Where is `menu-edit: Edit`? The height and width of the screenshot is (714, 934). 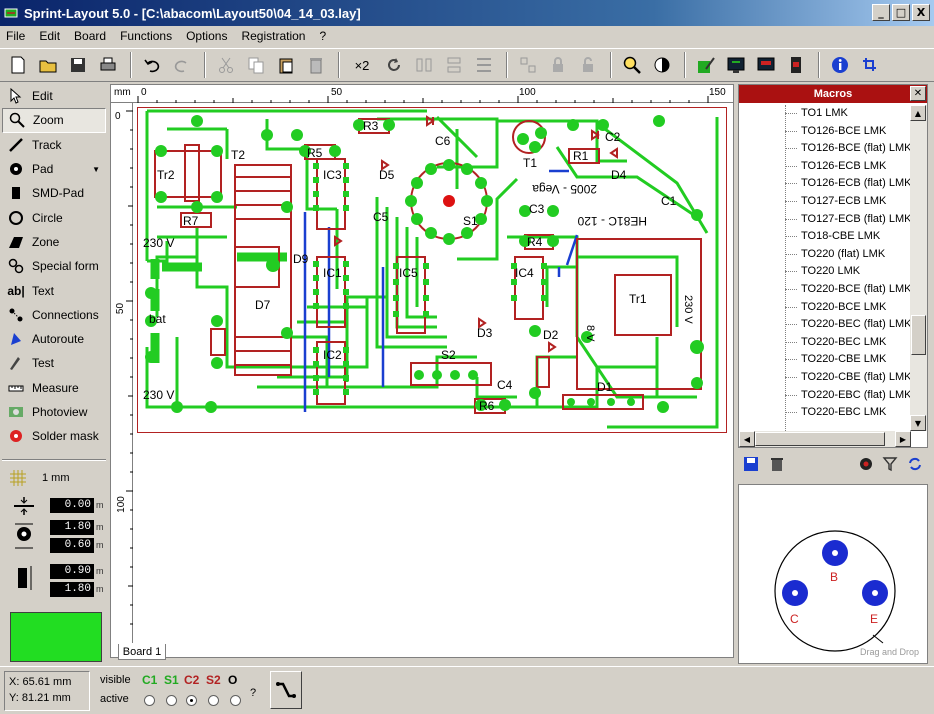
menu-edit: Edit is located at coordinates (49, 36).